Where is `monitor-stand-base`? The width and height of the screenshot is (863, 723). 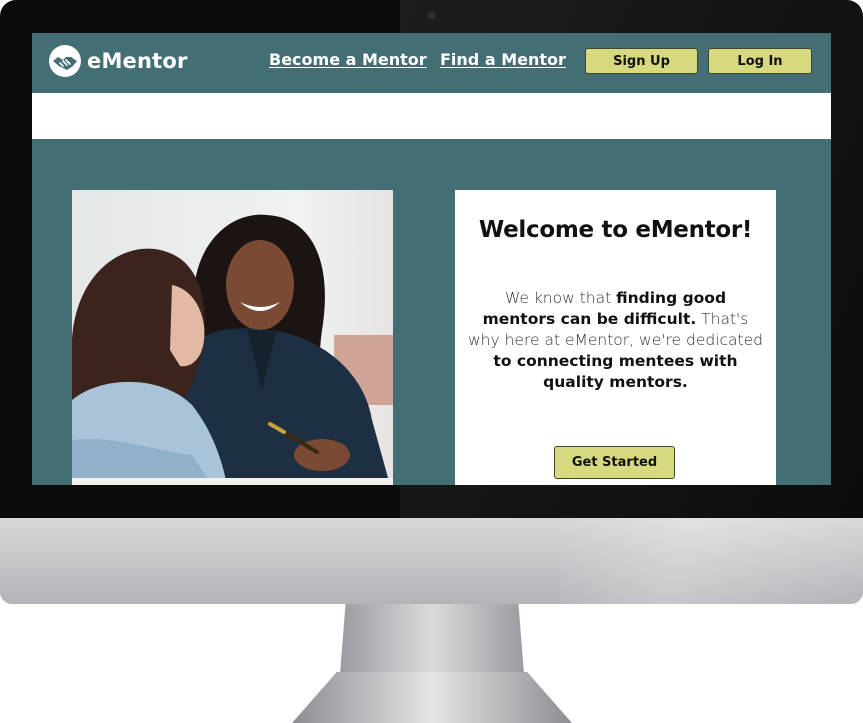 monitor-stand-base is located at coordinates (432, 697).